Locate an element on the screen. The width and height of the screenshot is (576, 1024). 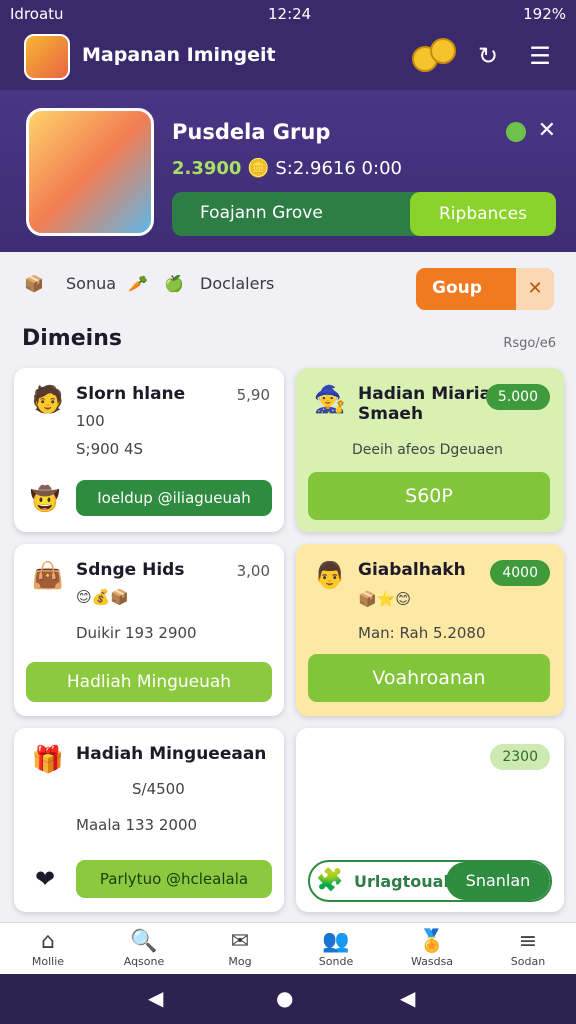
emoji-row-icon: 😊💰📦 is located at coordinates (102, 597).